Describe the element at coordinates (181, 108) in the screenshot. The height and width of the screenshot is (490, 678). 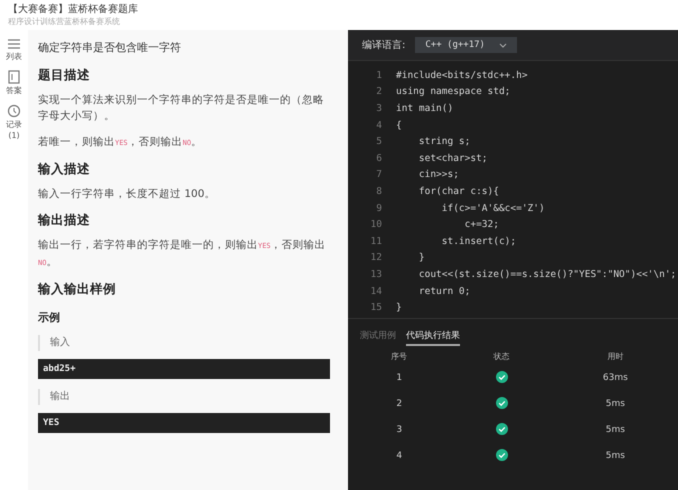
I see `description-text: 实现一个算法来识别一个字符串的字符是否是唯一的（忽略字母大小写）。` at that location.